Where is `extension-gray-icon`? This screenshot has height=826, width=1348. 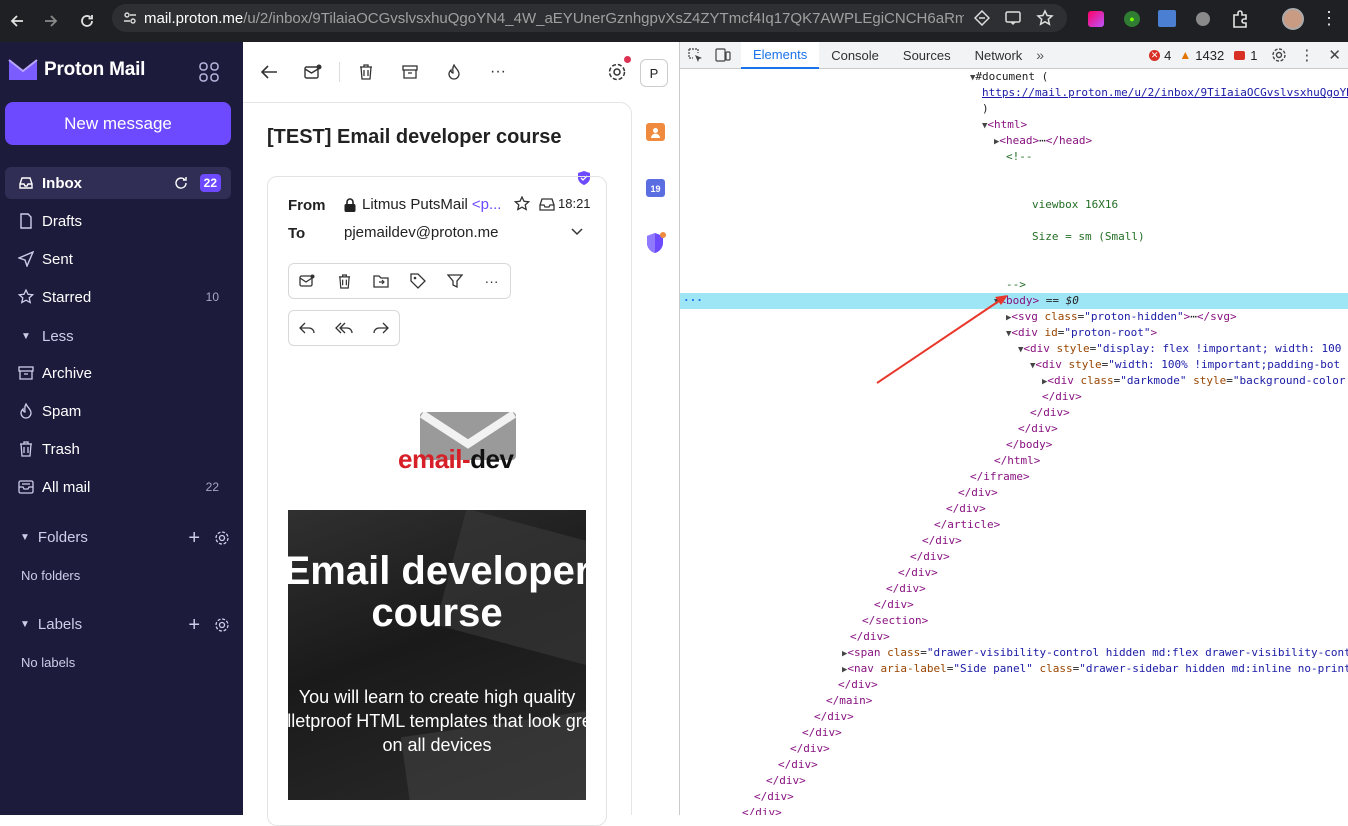 extension-gray-icon is located at coordinates (1203, 19).